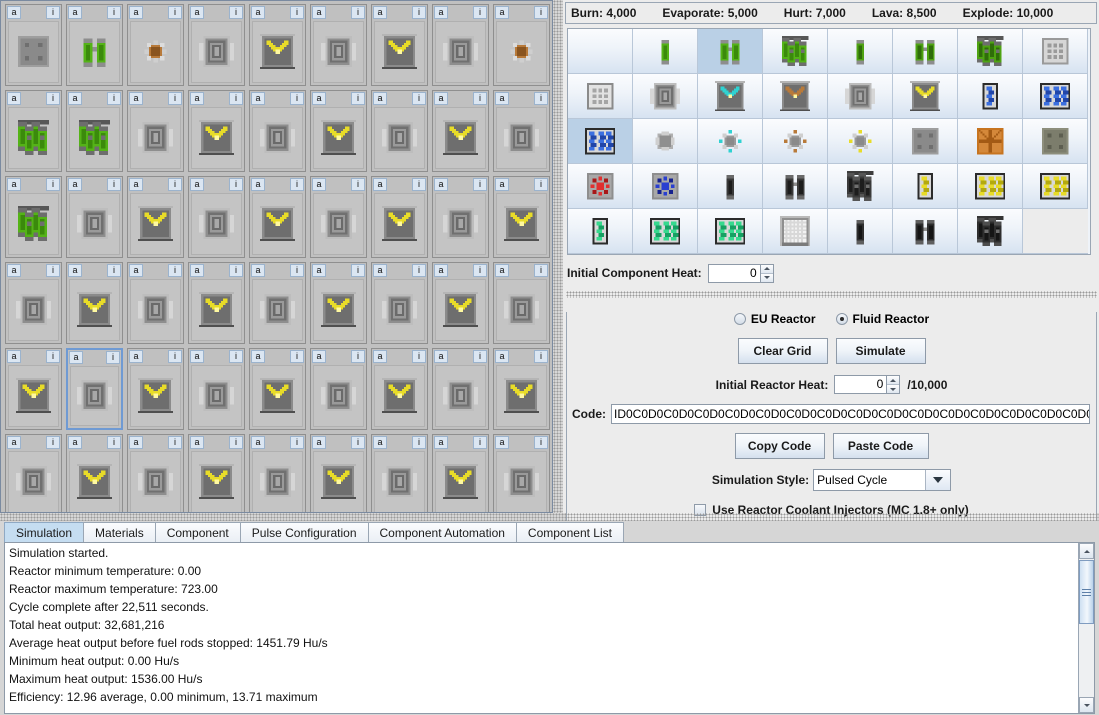 This screenshot has width=1099, height=715. What do you see at coordinates (1055, 51) in the screenshot?
I see `palette-item-neutron-reflector` at bounding box center [1055, 51].